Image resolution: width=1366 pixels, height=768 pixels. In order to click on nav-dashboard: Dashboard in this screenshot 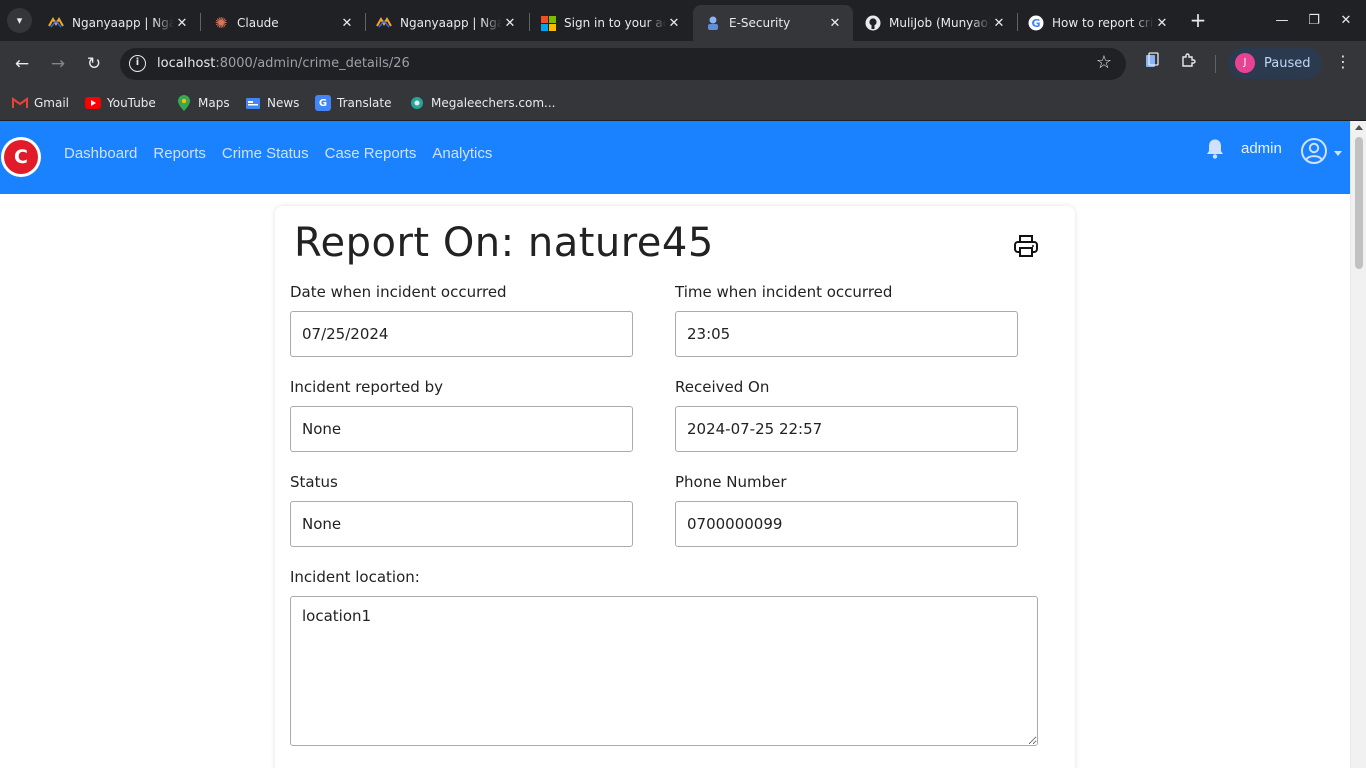, I will do `click(100, 153)`.